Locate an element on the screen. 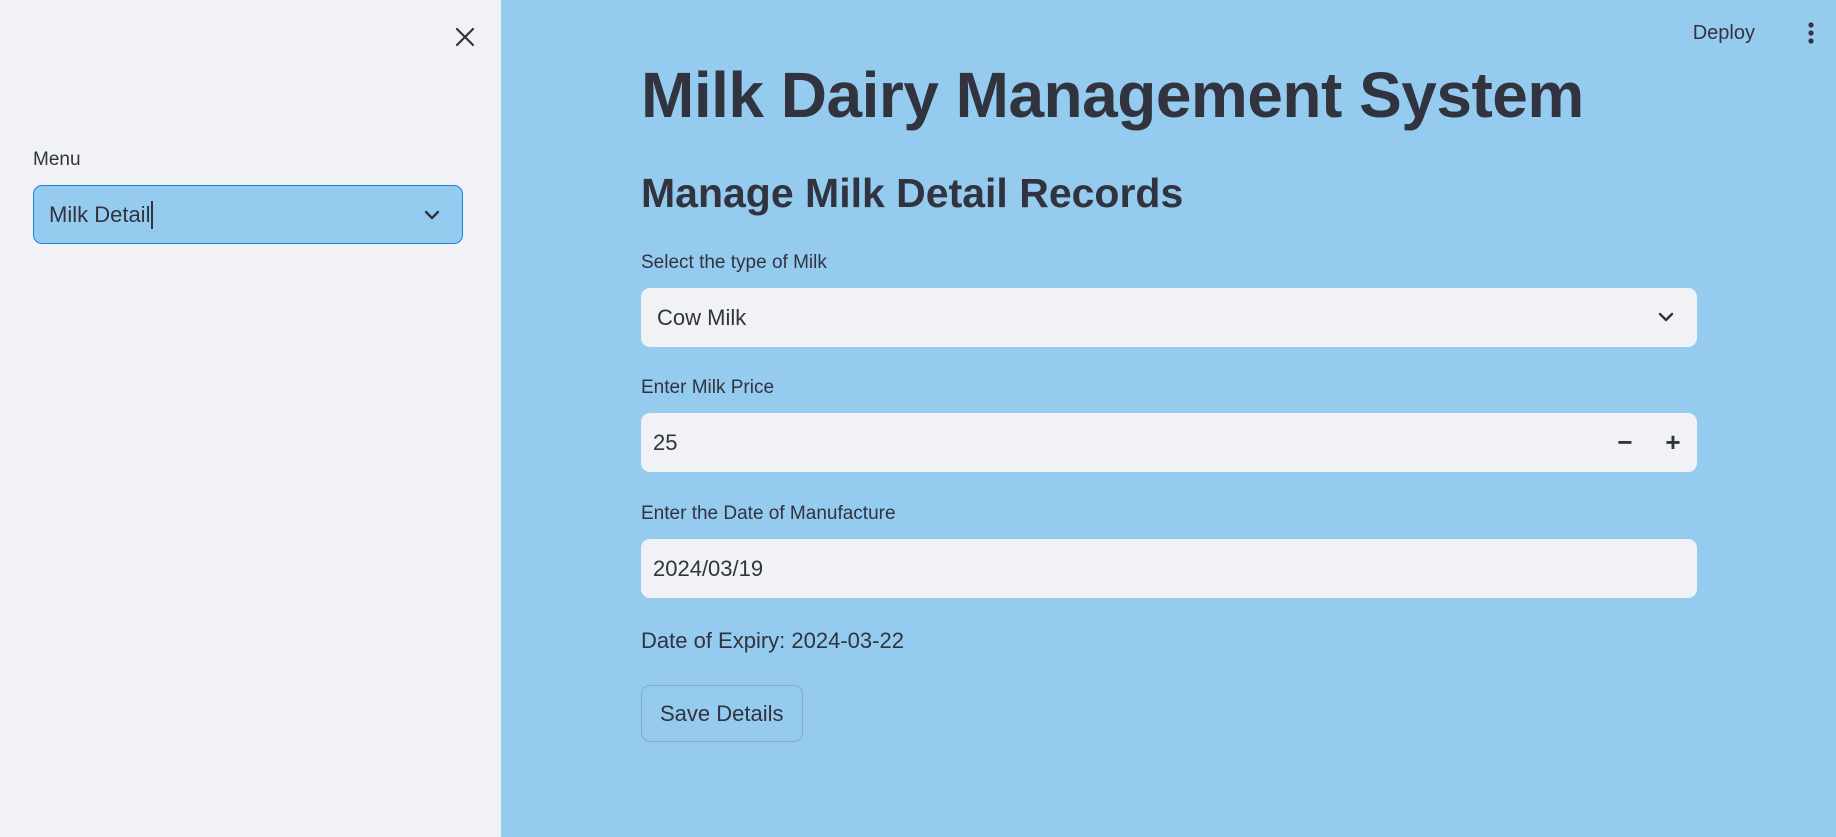 The image size is (1836, 837). menu-select: Milk Detail is located at coordinates (248, 214).